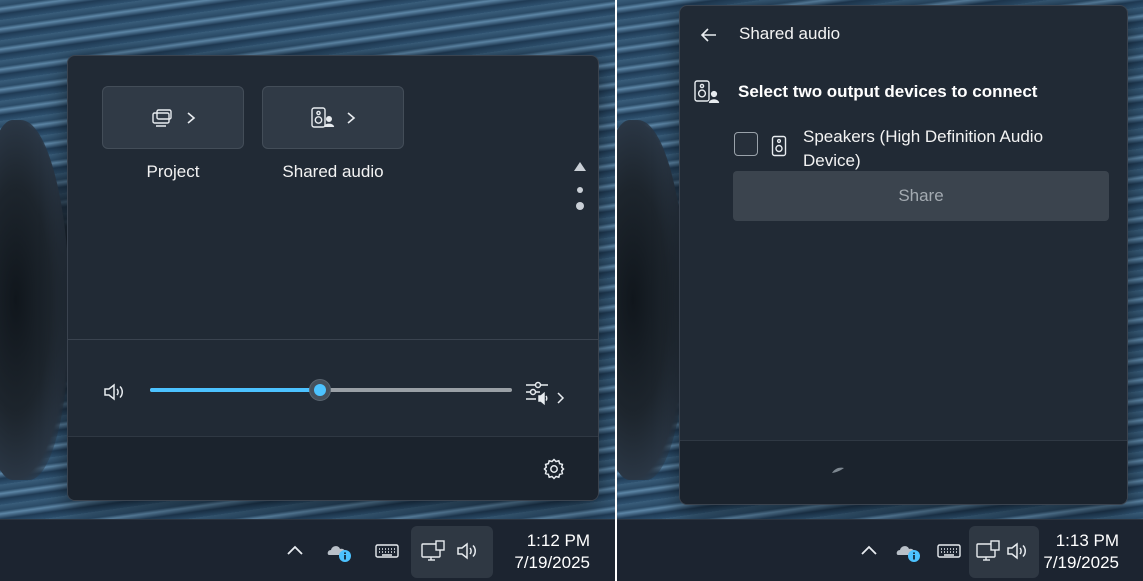 The height and width of the screenshot is (581, 1143). I want to click on shared-audio-label: Shared audio, so click(333, 171).